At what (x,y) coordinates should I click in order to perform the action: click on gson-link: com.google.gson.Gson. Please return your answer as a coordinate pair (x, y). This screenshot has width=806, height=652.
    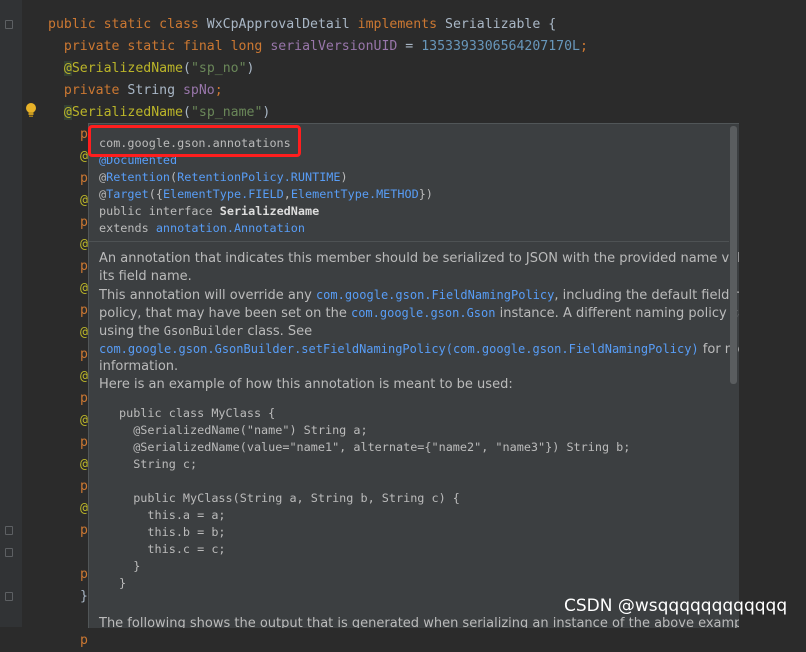
    Looking at the image, I should click on (423, 313).